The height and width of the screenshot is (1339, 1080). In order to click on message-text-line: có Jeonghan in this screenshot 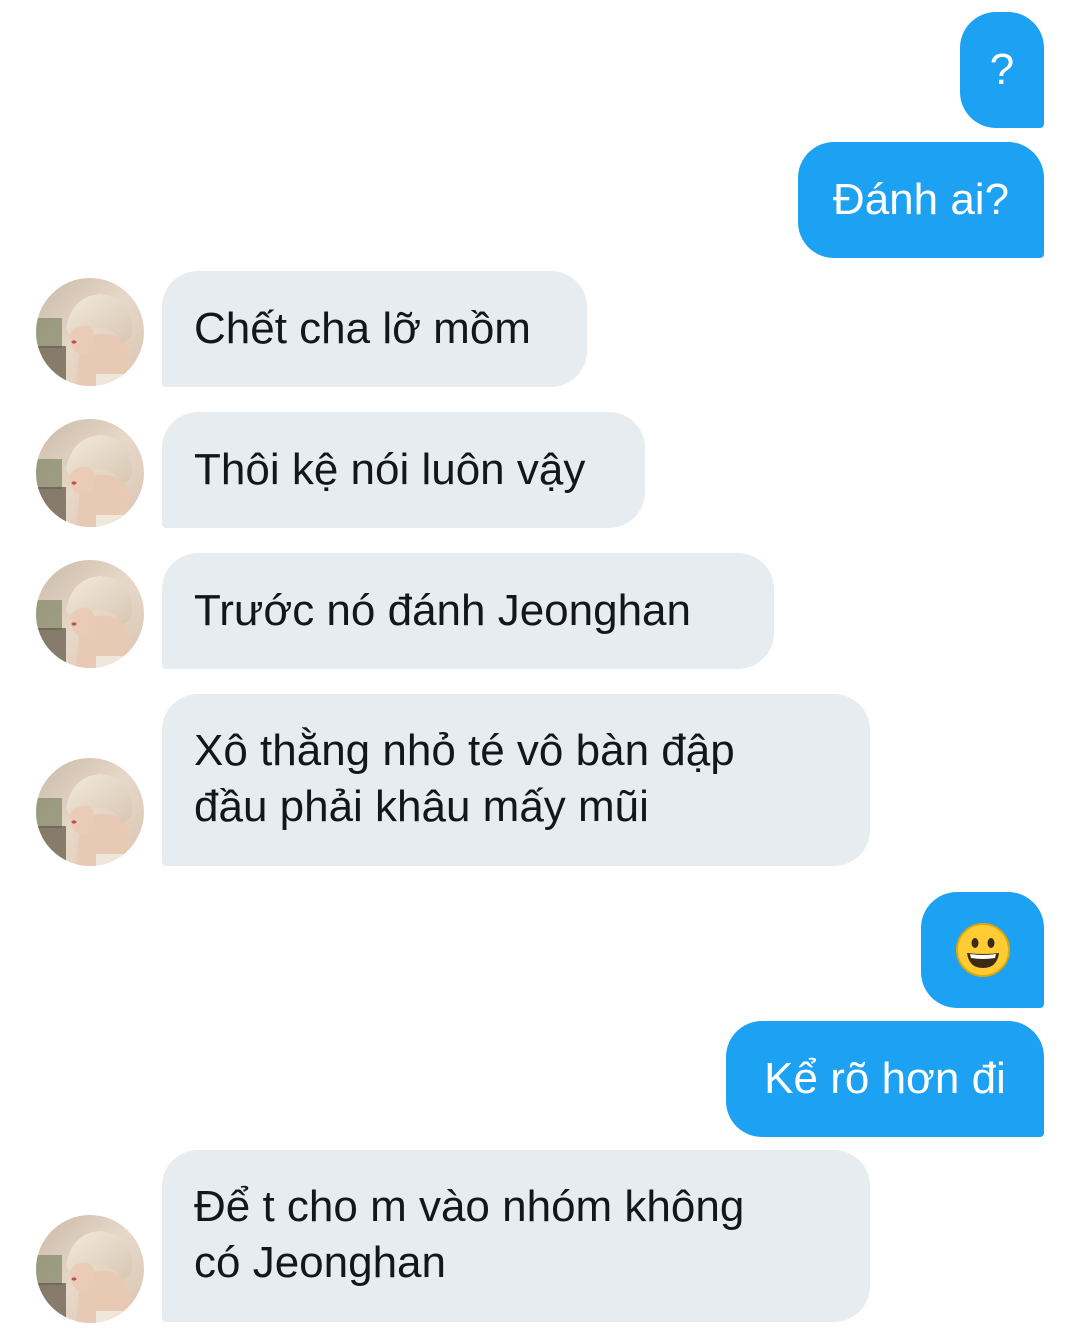, I will do `click(320, 1262)`.